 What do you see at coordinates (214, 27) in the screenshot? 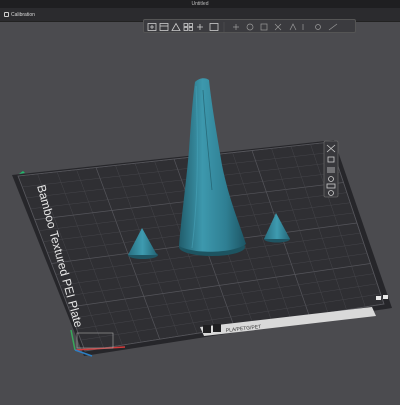
I see `layout-icon` at bounding box center [214, 27].